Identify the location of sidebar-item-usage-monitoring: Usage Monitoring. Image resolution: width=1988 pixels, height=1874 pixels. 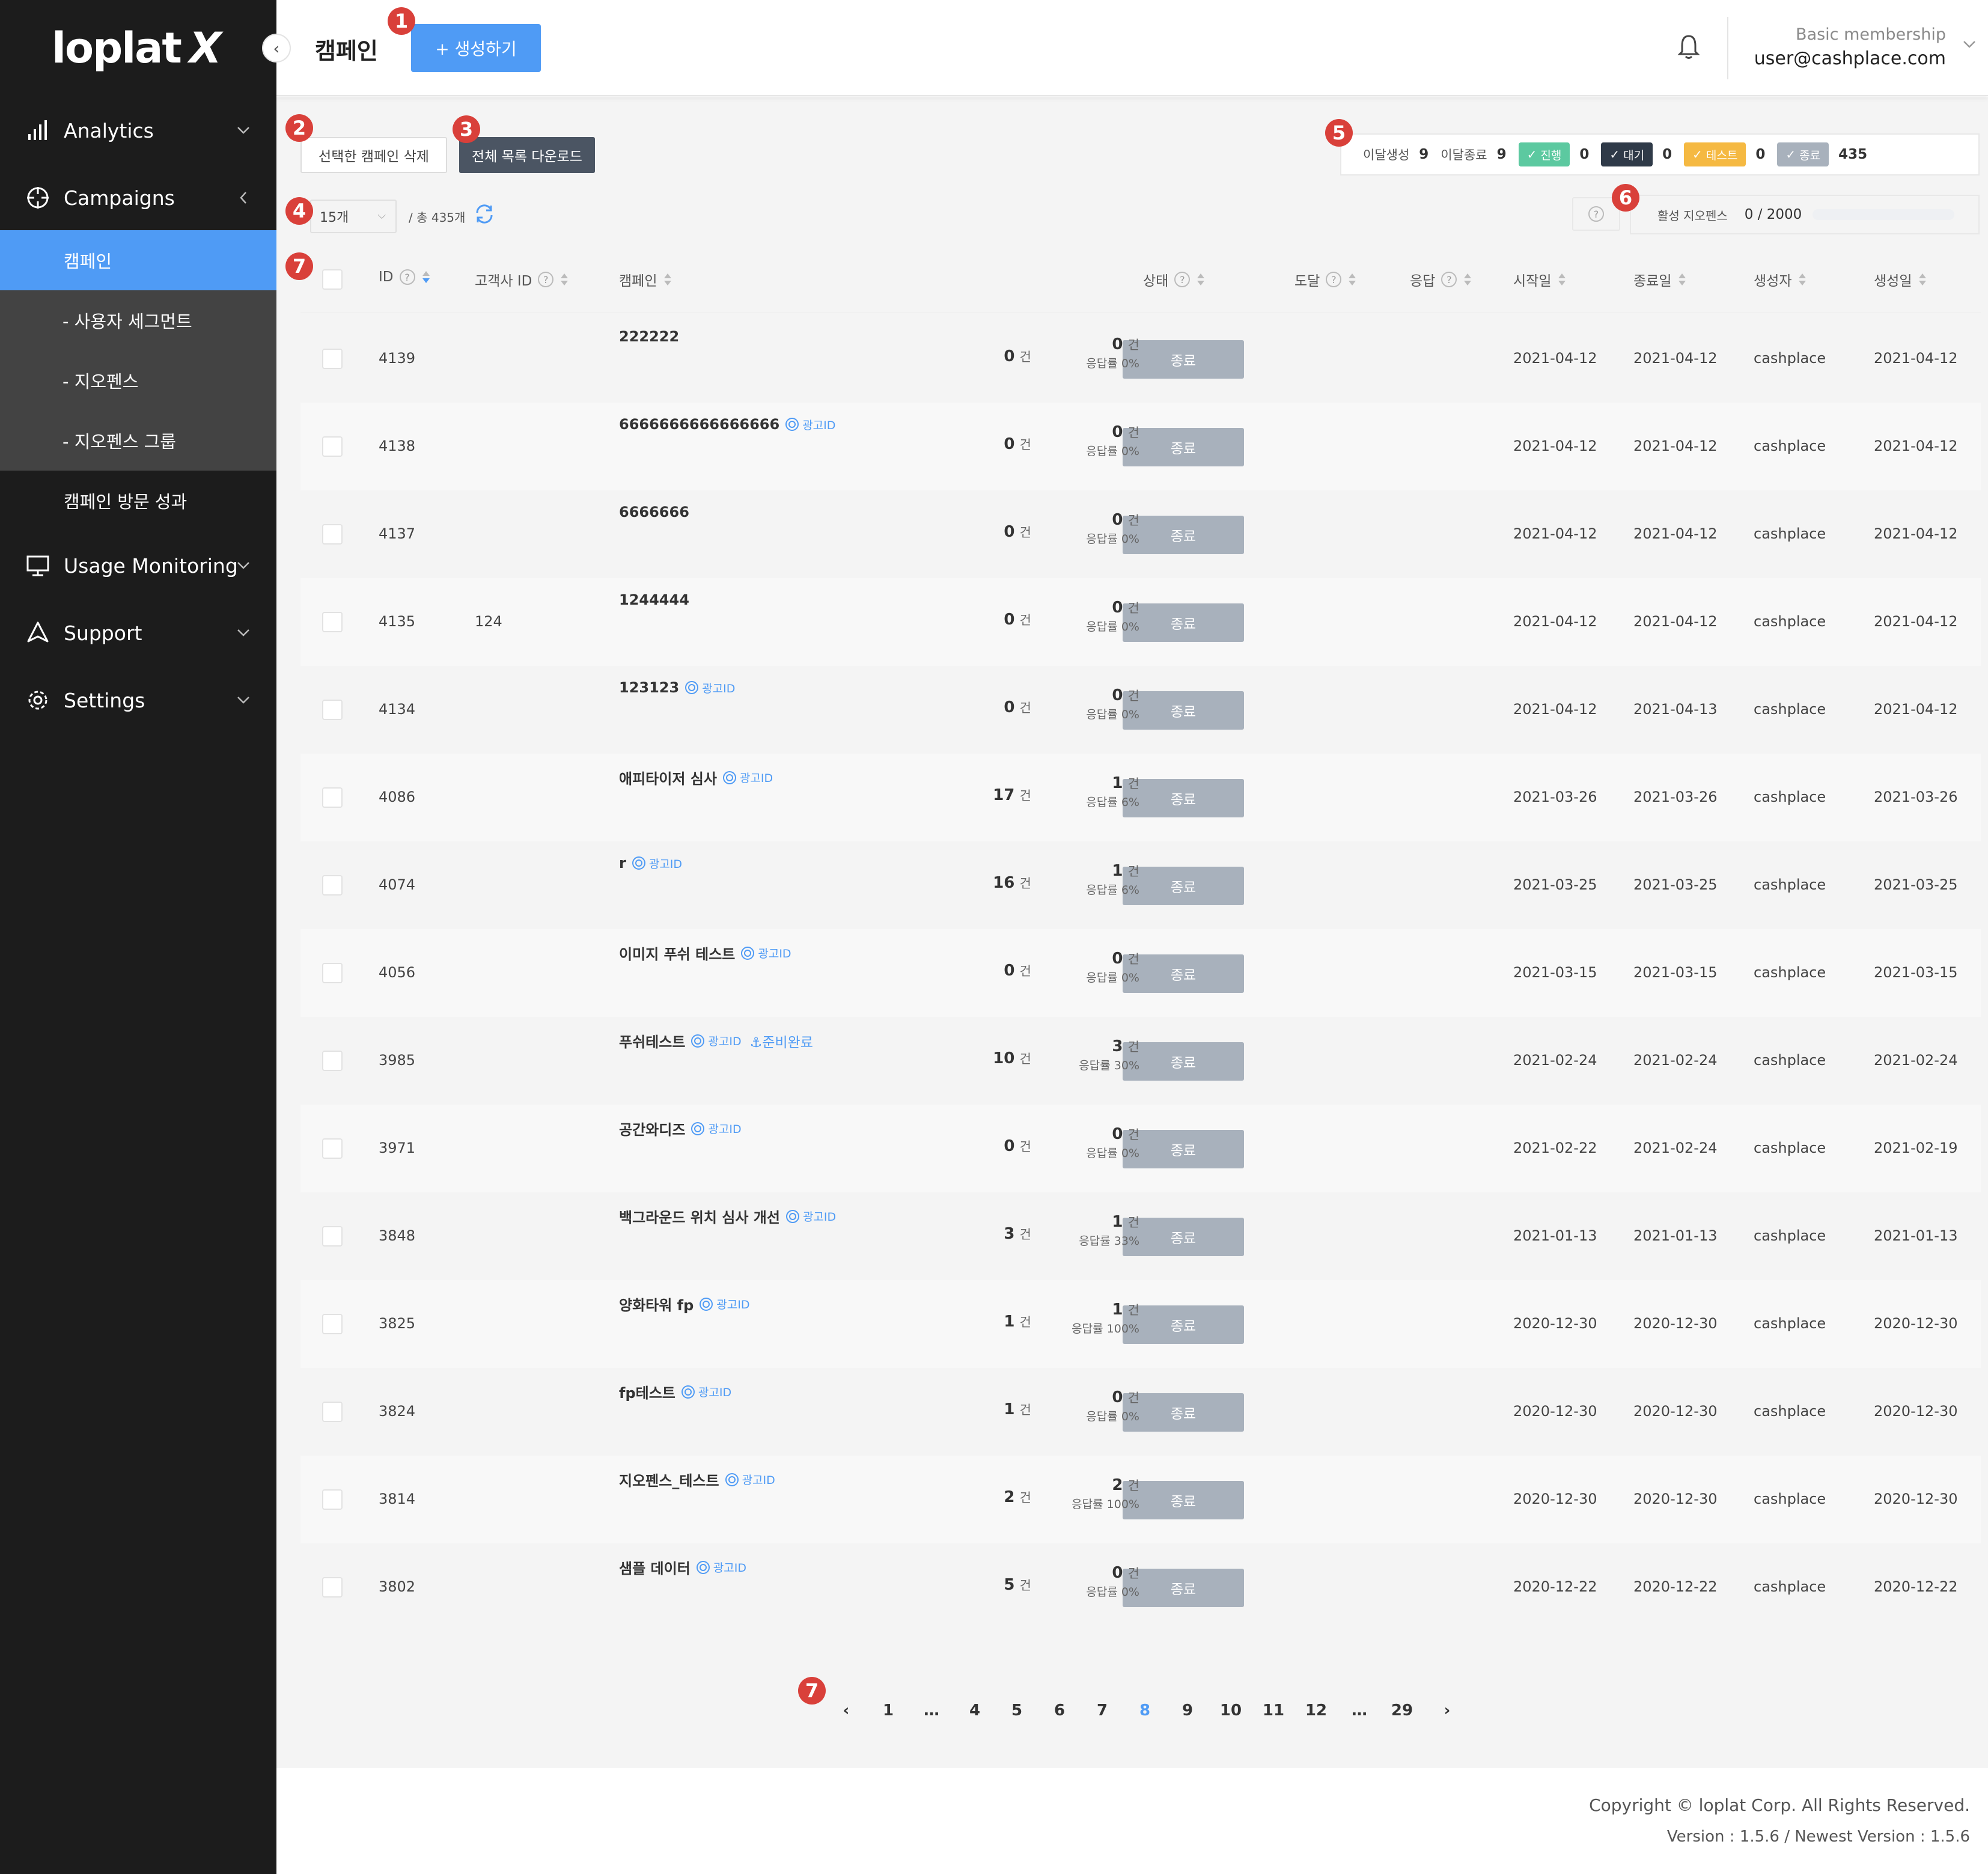
(138, 566).